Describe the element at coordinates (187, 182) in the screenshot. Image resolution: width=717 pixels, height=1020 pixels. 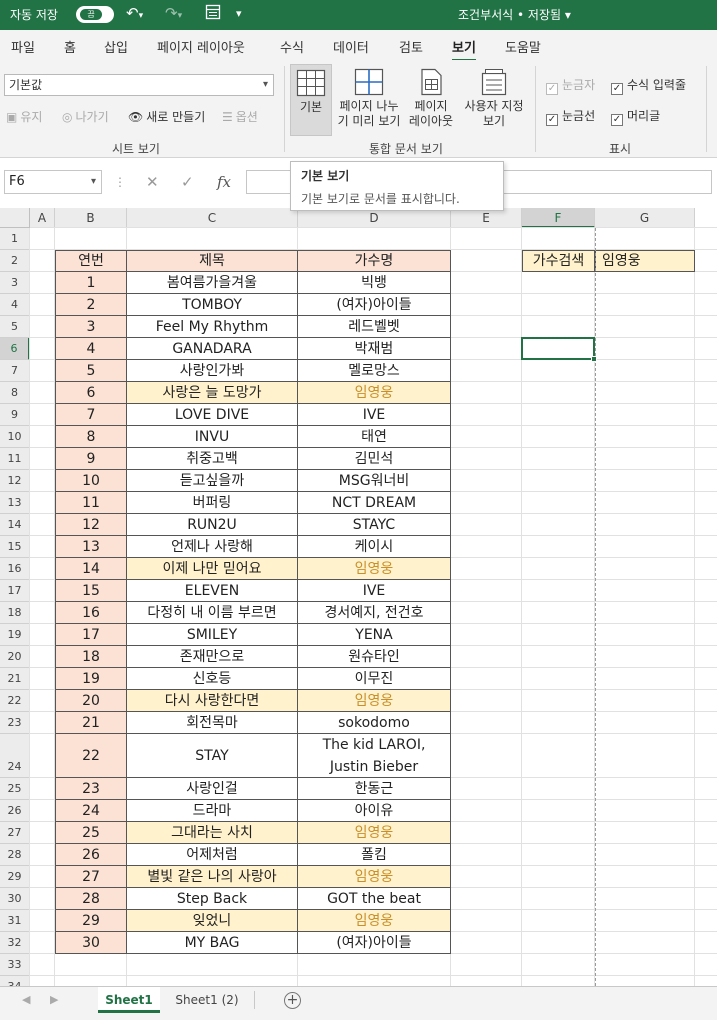
I see `enter-icon: ✓` at that location.